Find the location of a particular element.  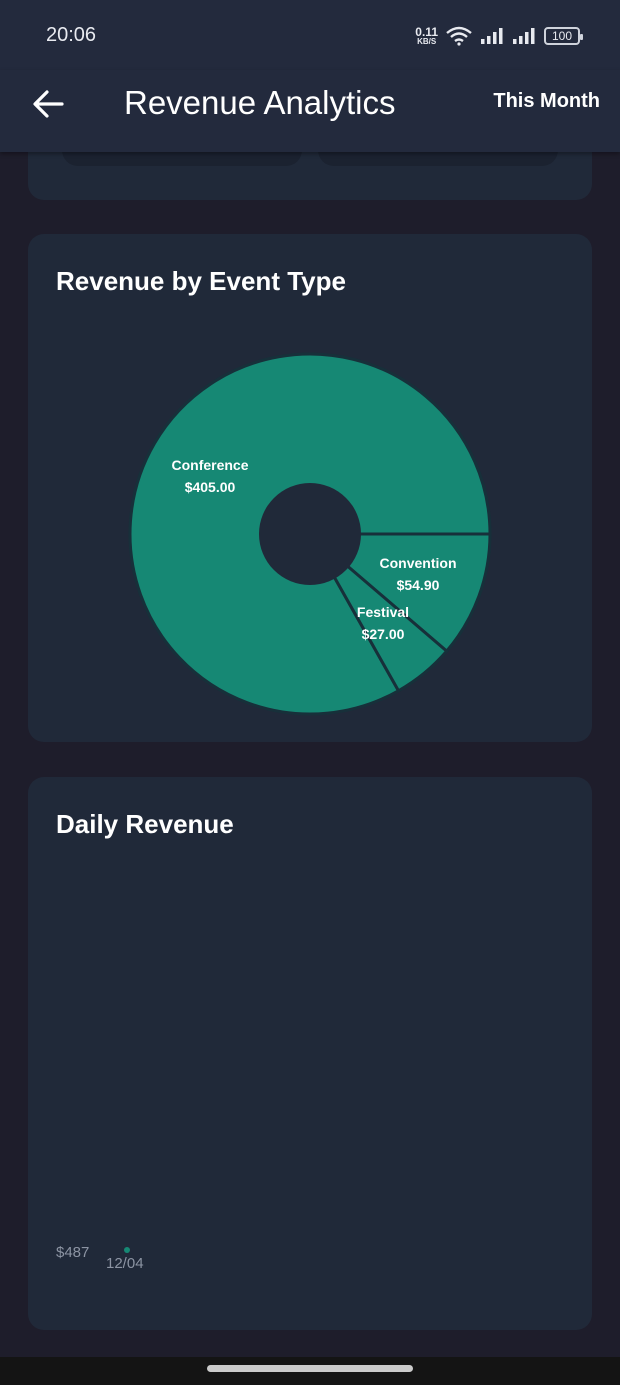

wifi-icon is located at coordinates (459, 36).